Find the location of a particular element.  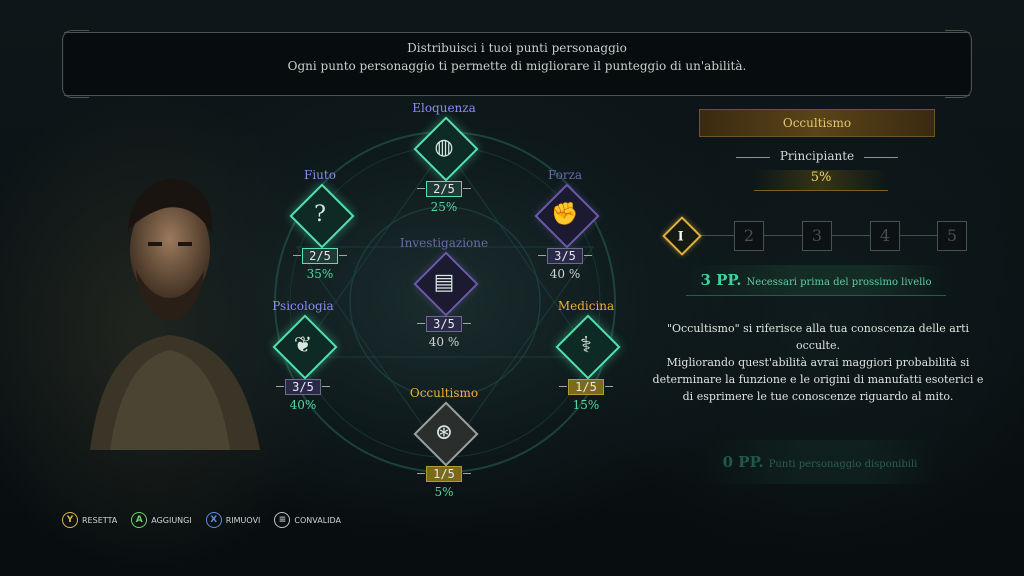

skill-investigazione: Investigazione ▤ 3/5 40 % is located at coordinates (444, 292).